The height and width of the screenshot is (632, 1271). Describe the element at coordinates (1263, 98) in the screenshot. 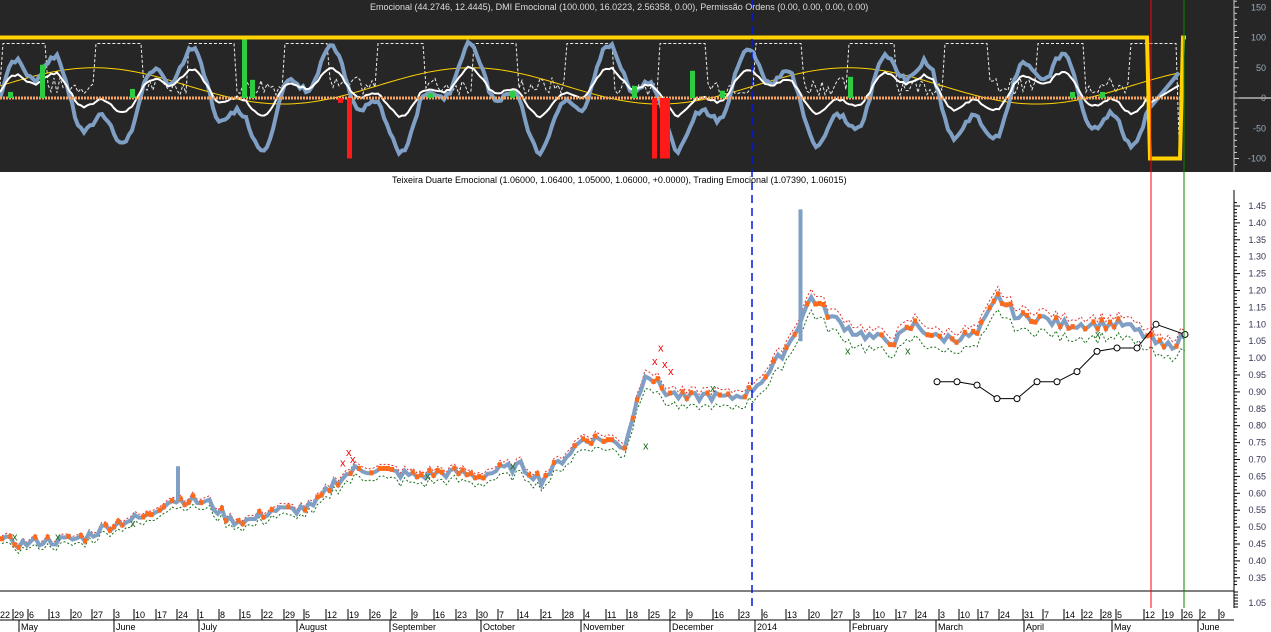

I see `upper-tick-label: 0` at that location.